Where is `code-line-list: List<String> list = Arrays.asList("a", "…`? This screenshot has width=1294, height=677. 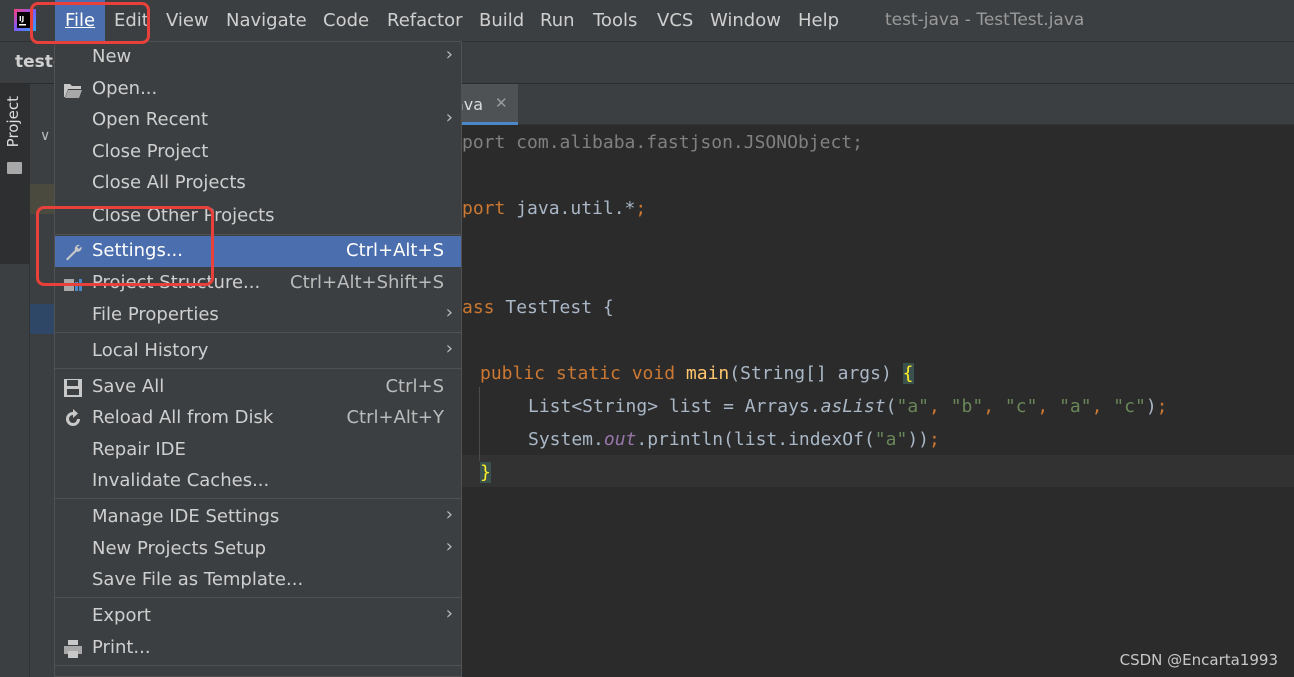 code-line-list: List<String> list = Arrays.asList("a", "… is located at coordinates (848, 406).